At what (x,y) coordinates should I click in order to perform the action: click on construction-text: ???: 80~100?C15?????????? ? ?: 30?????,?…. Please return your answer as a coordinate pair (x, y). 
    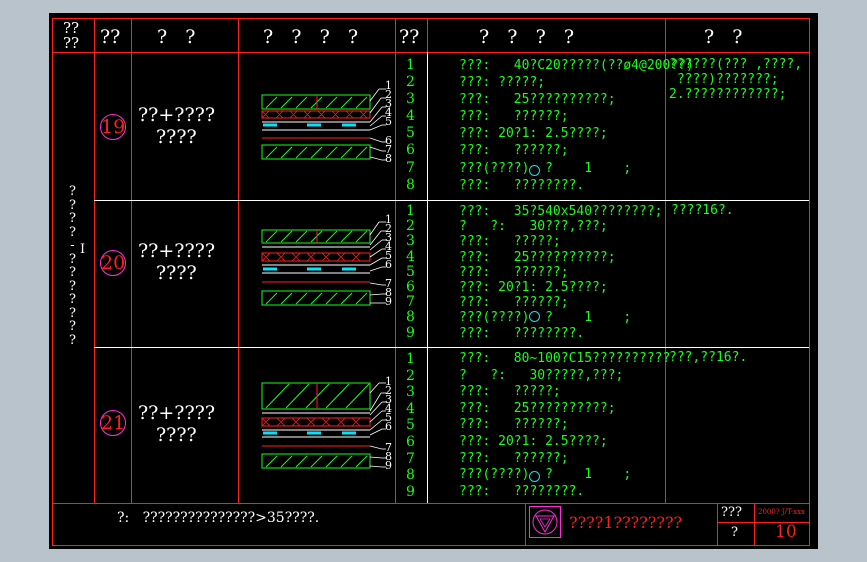
    Looking at the image, I should click on (565, 425).